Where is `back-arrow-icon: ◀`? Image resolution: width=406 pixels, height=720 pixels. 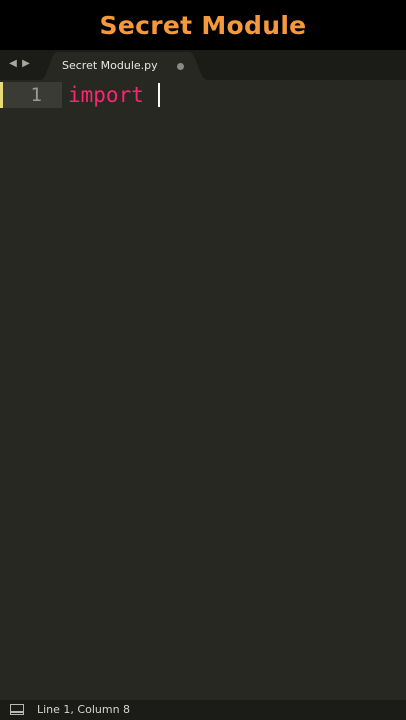 back-arrow-icon: ◀ is located at coordinates (13, 64).